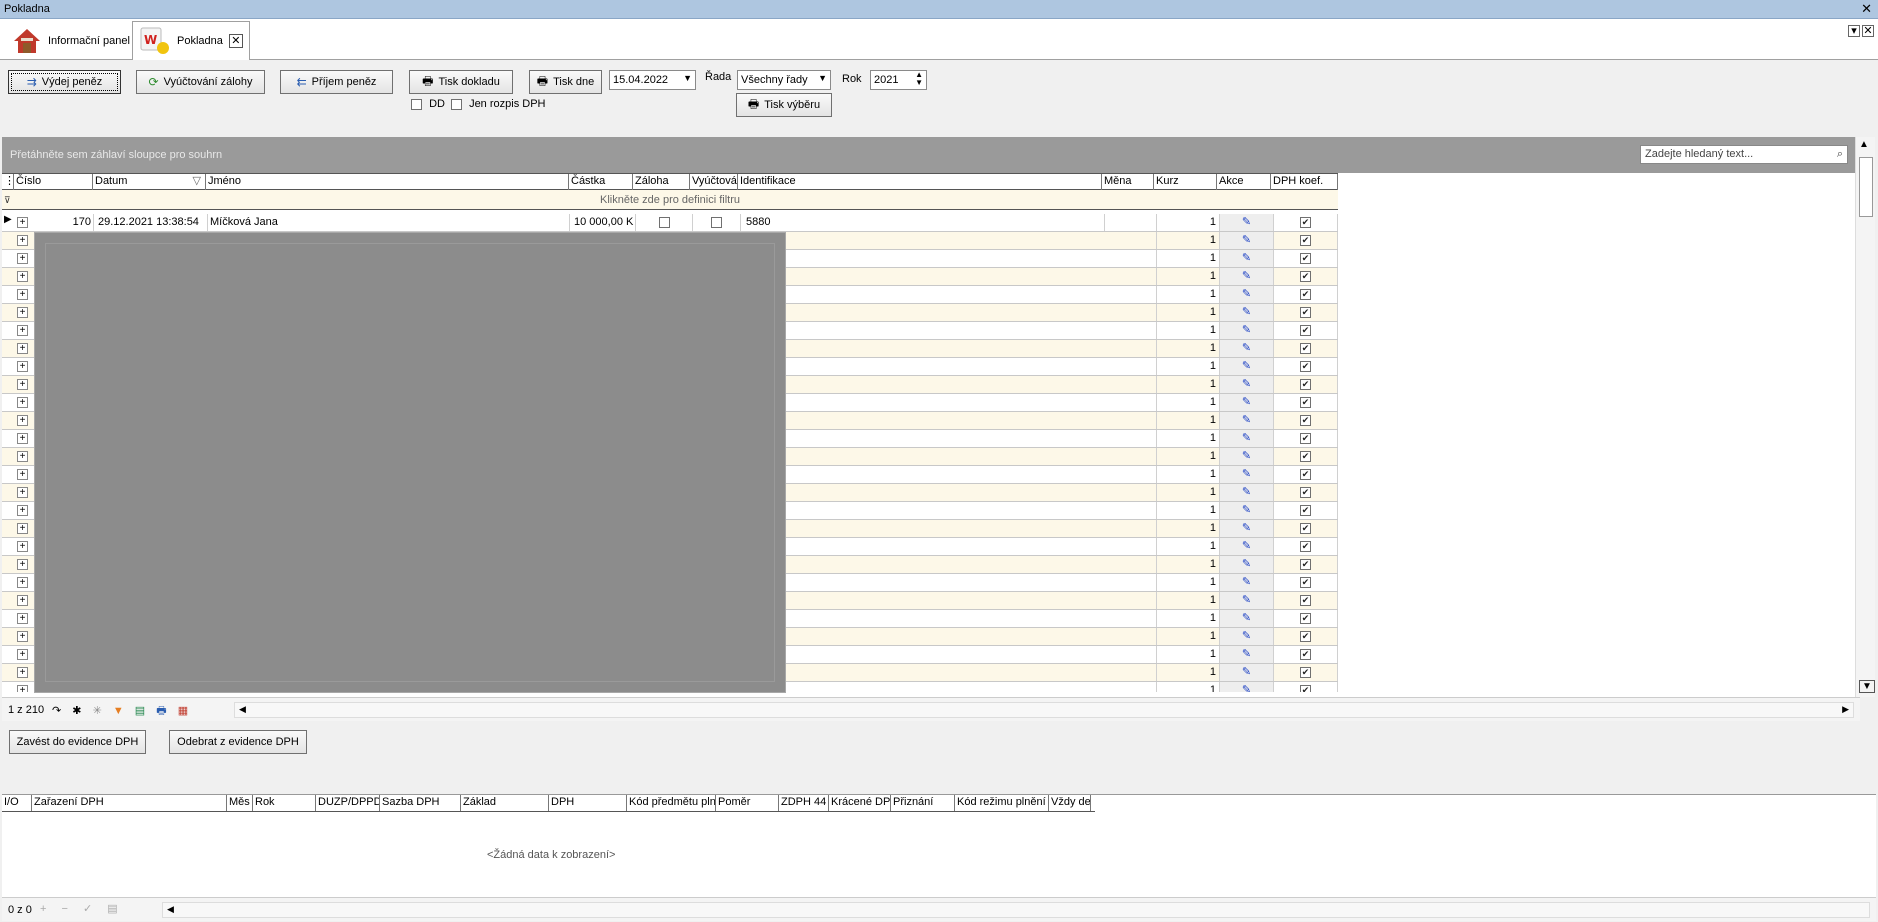 The width and height of the screenshot is (1878, 922). What do you see at coordinates (1044, 710) in the screenshot?
I see `grid-horizontal-scrollbar: ◀ ▶` at bounding box center [1044, 710].